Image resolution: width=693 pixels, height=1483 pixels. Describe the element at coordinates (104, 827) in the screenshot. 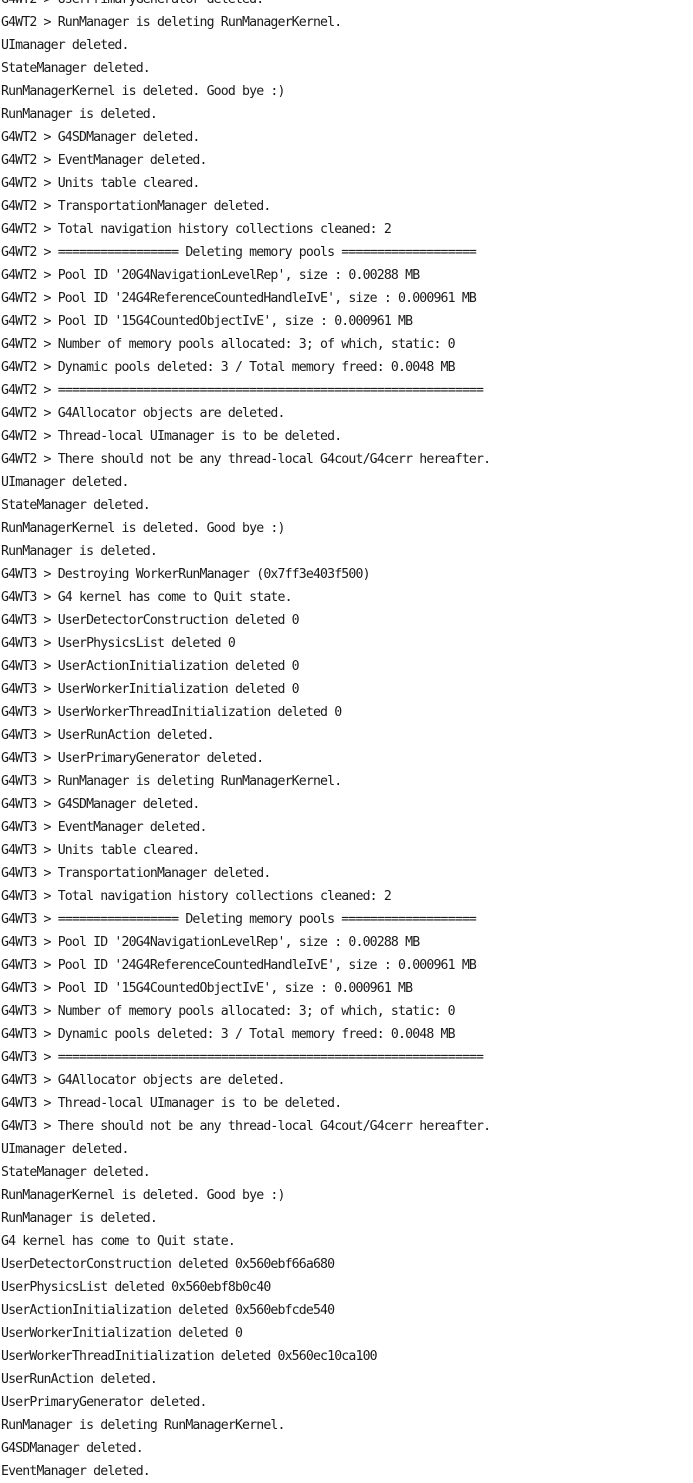

I see `log-line: G4WT3 > EventManager deleted.` at that location.